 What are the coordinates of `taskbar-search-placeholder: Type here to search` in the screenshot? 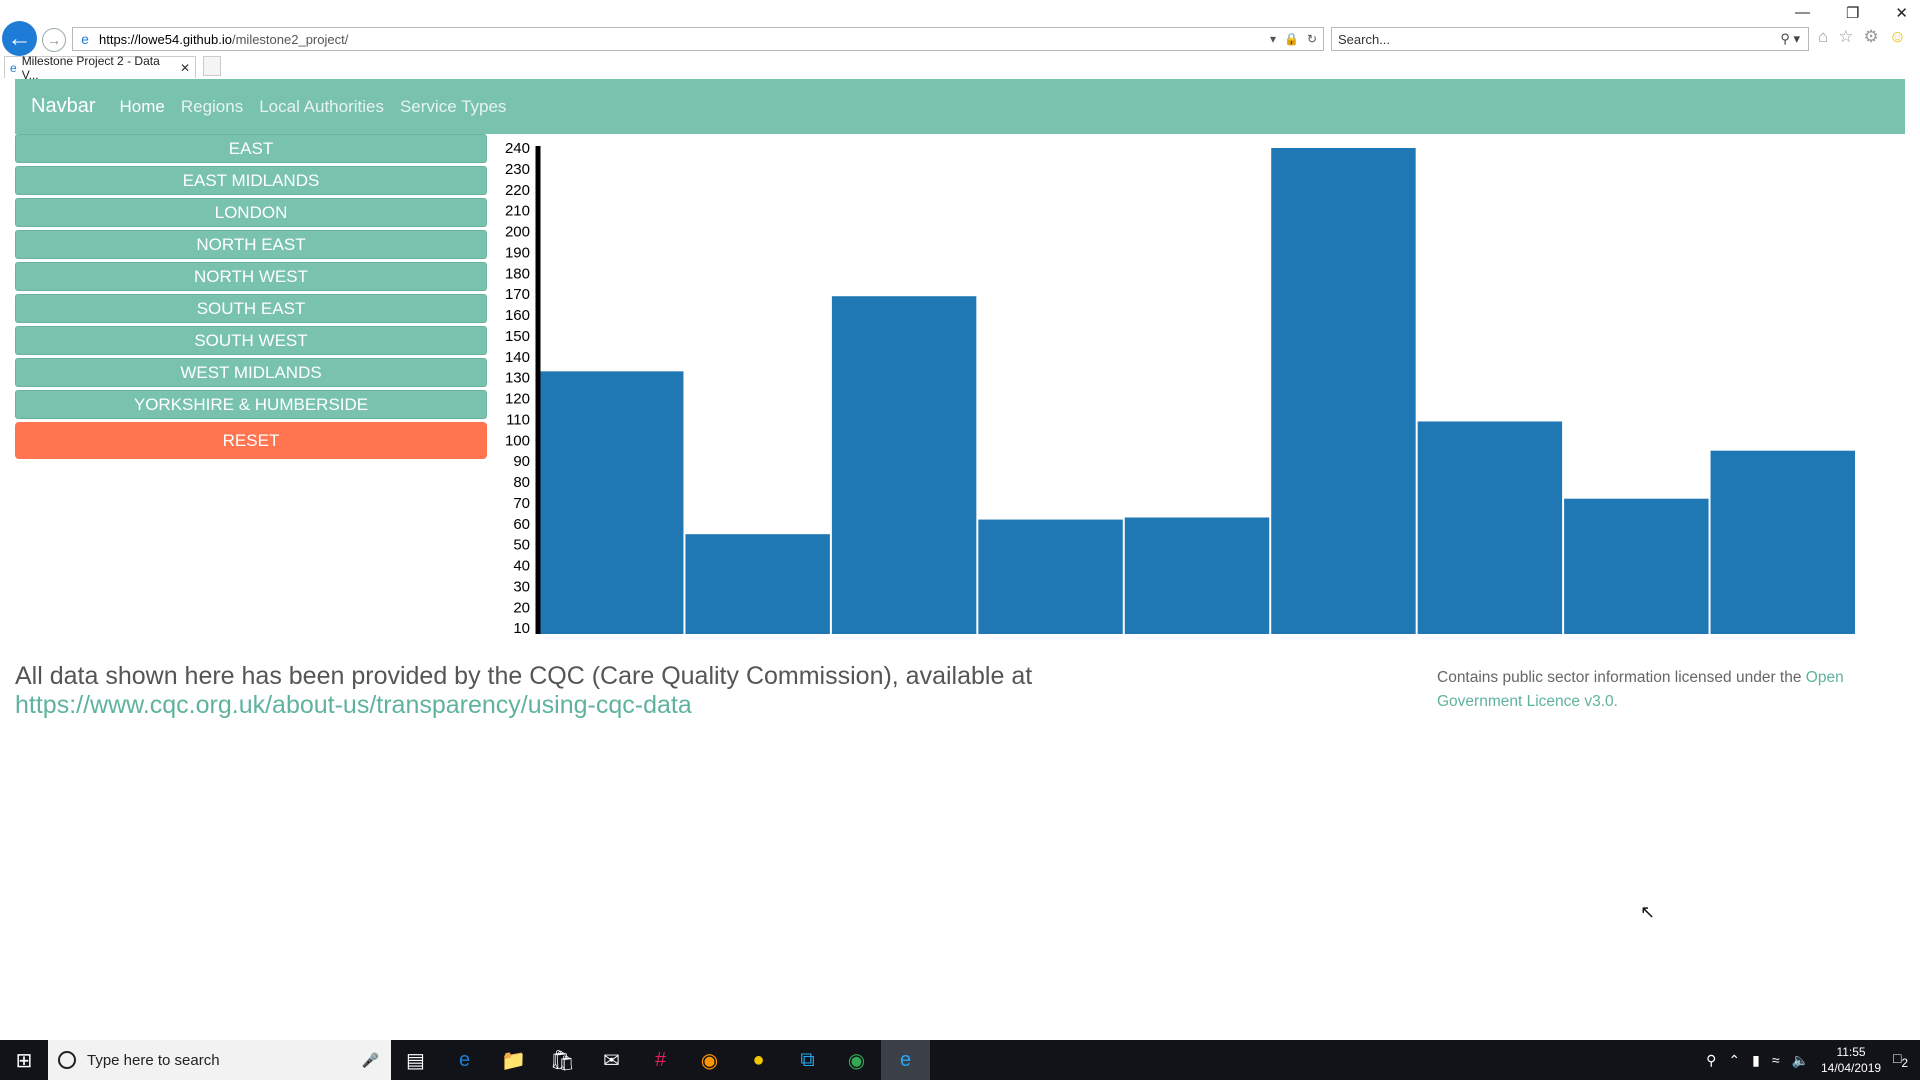 It's located at (153, 1060).